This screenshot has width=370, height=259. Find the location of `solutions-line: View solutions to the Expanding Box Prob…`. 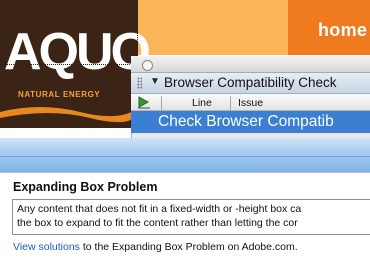

solutions-line: View solutions to the Expanding Box Prob… is located at coordinates (155, 247).